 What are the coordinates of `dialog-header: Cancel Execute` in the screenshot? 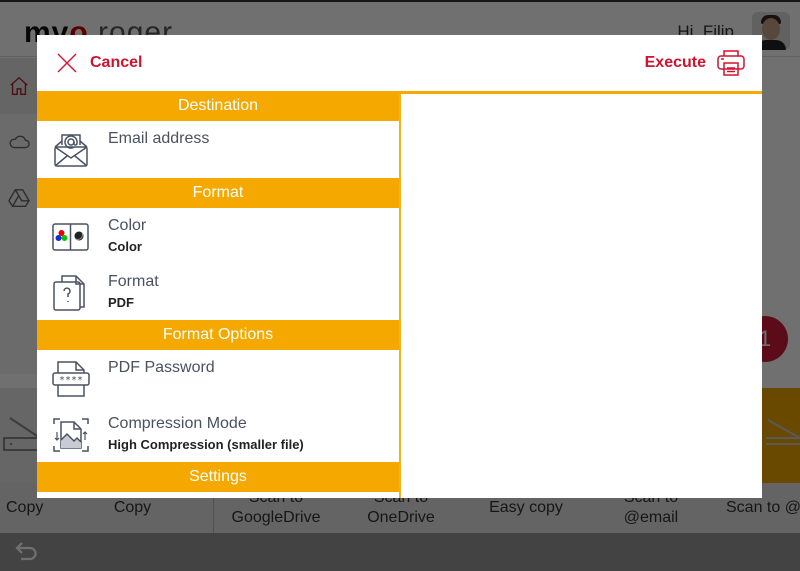 It's located at (399, 63).